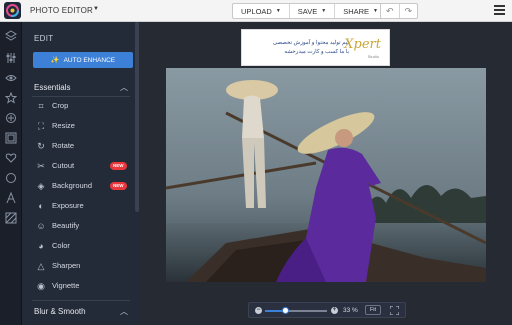 The image size is (512, 325). Describe the element at coordinates (356, 11) in the screenshot. I see `share-label: SHARE` at that location.